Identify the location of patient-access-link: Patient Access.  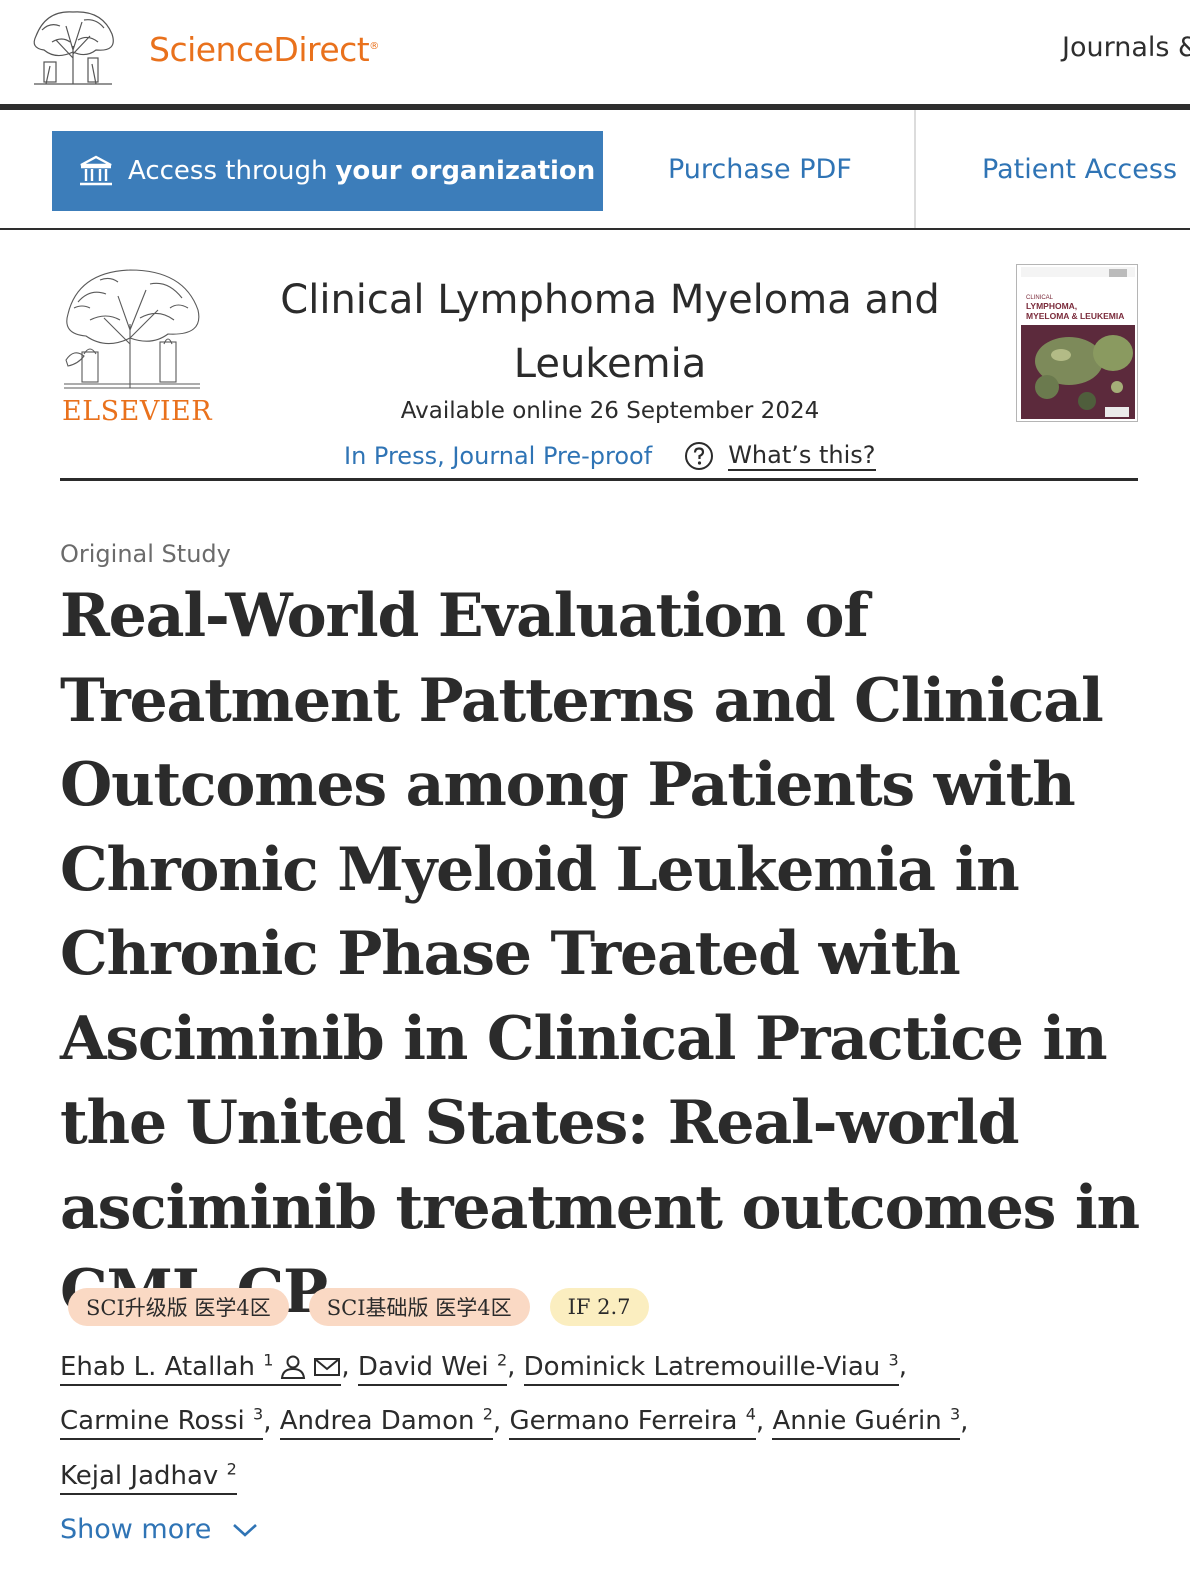
(1079, 169).